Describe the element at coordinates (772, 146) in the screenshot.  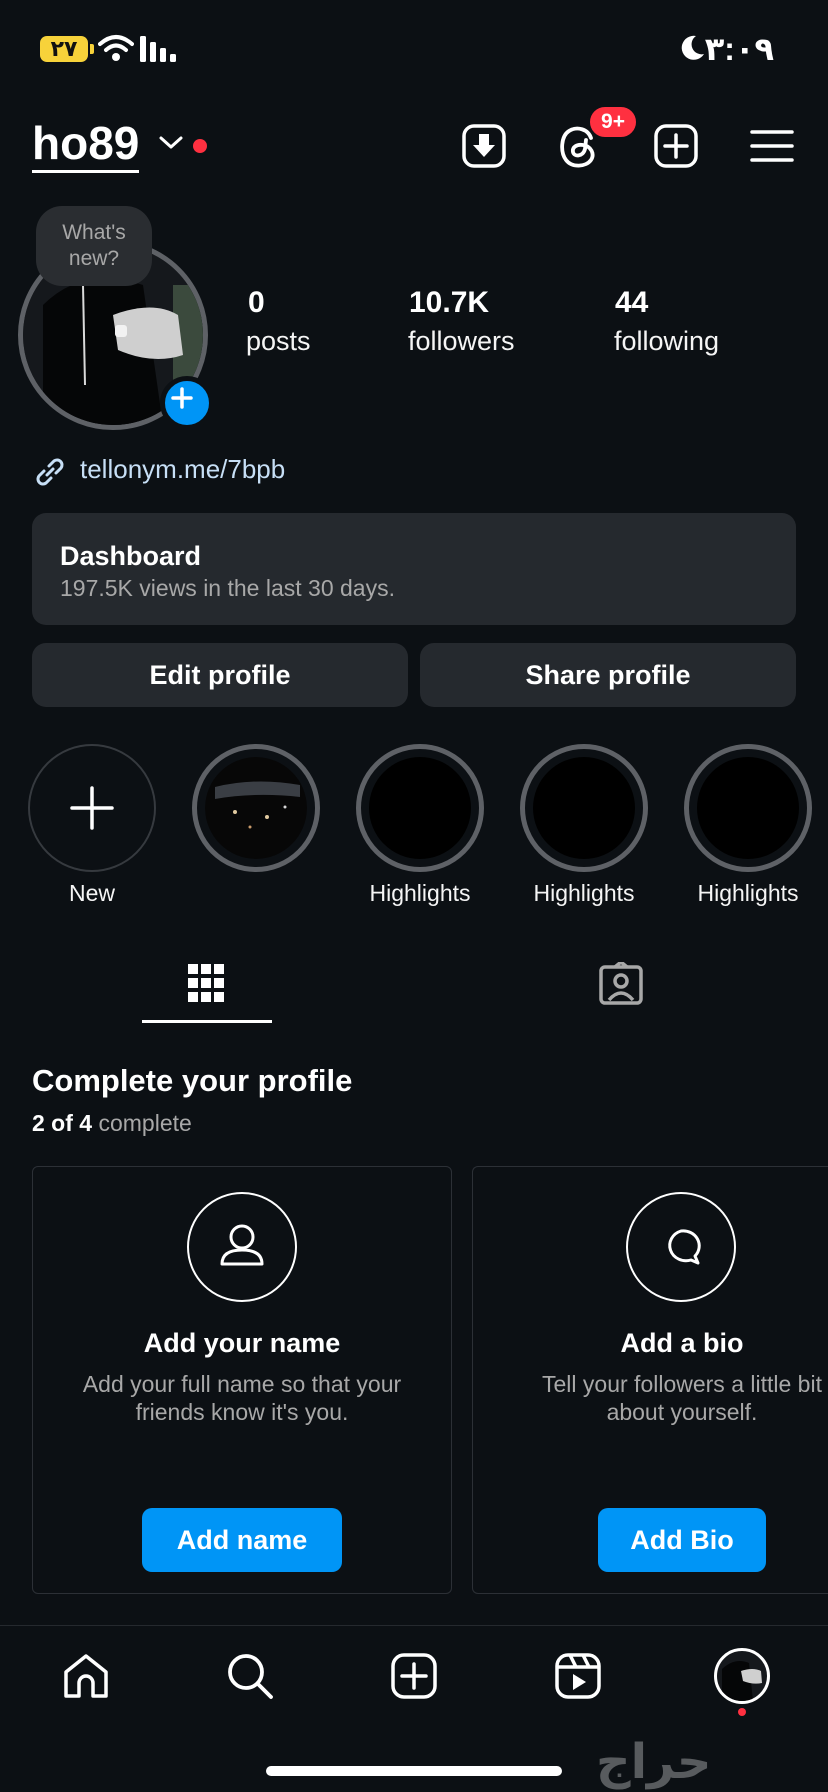
I see `menu-icon` at that location.